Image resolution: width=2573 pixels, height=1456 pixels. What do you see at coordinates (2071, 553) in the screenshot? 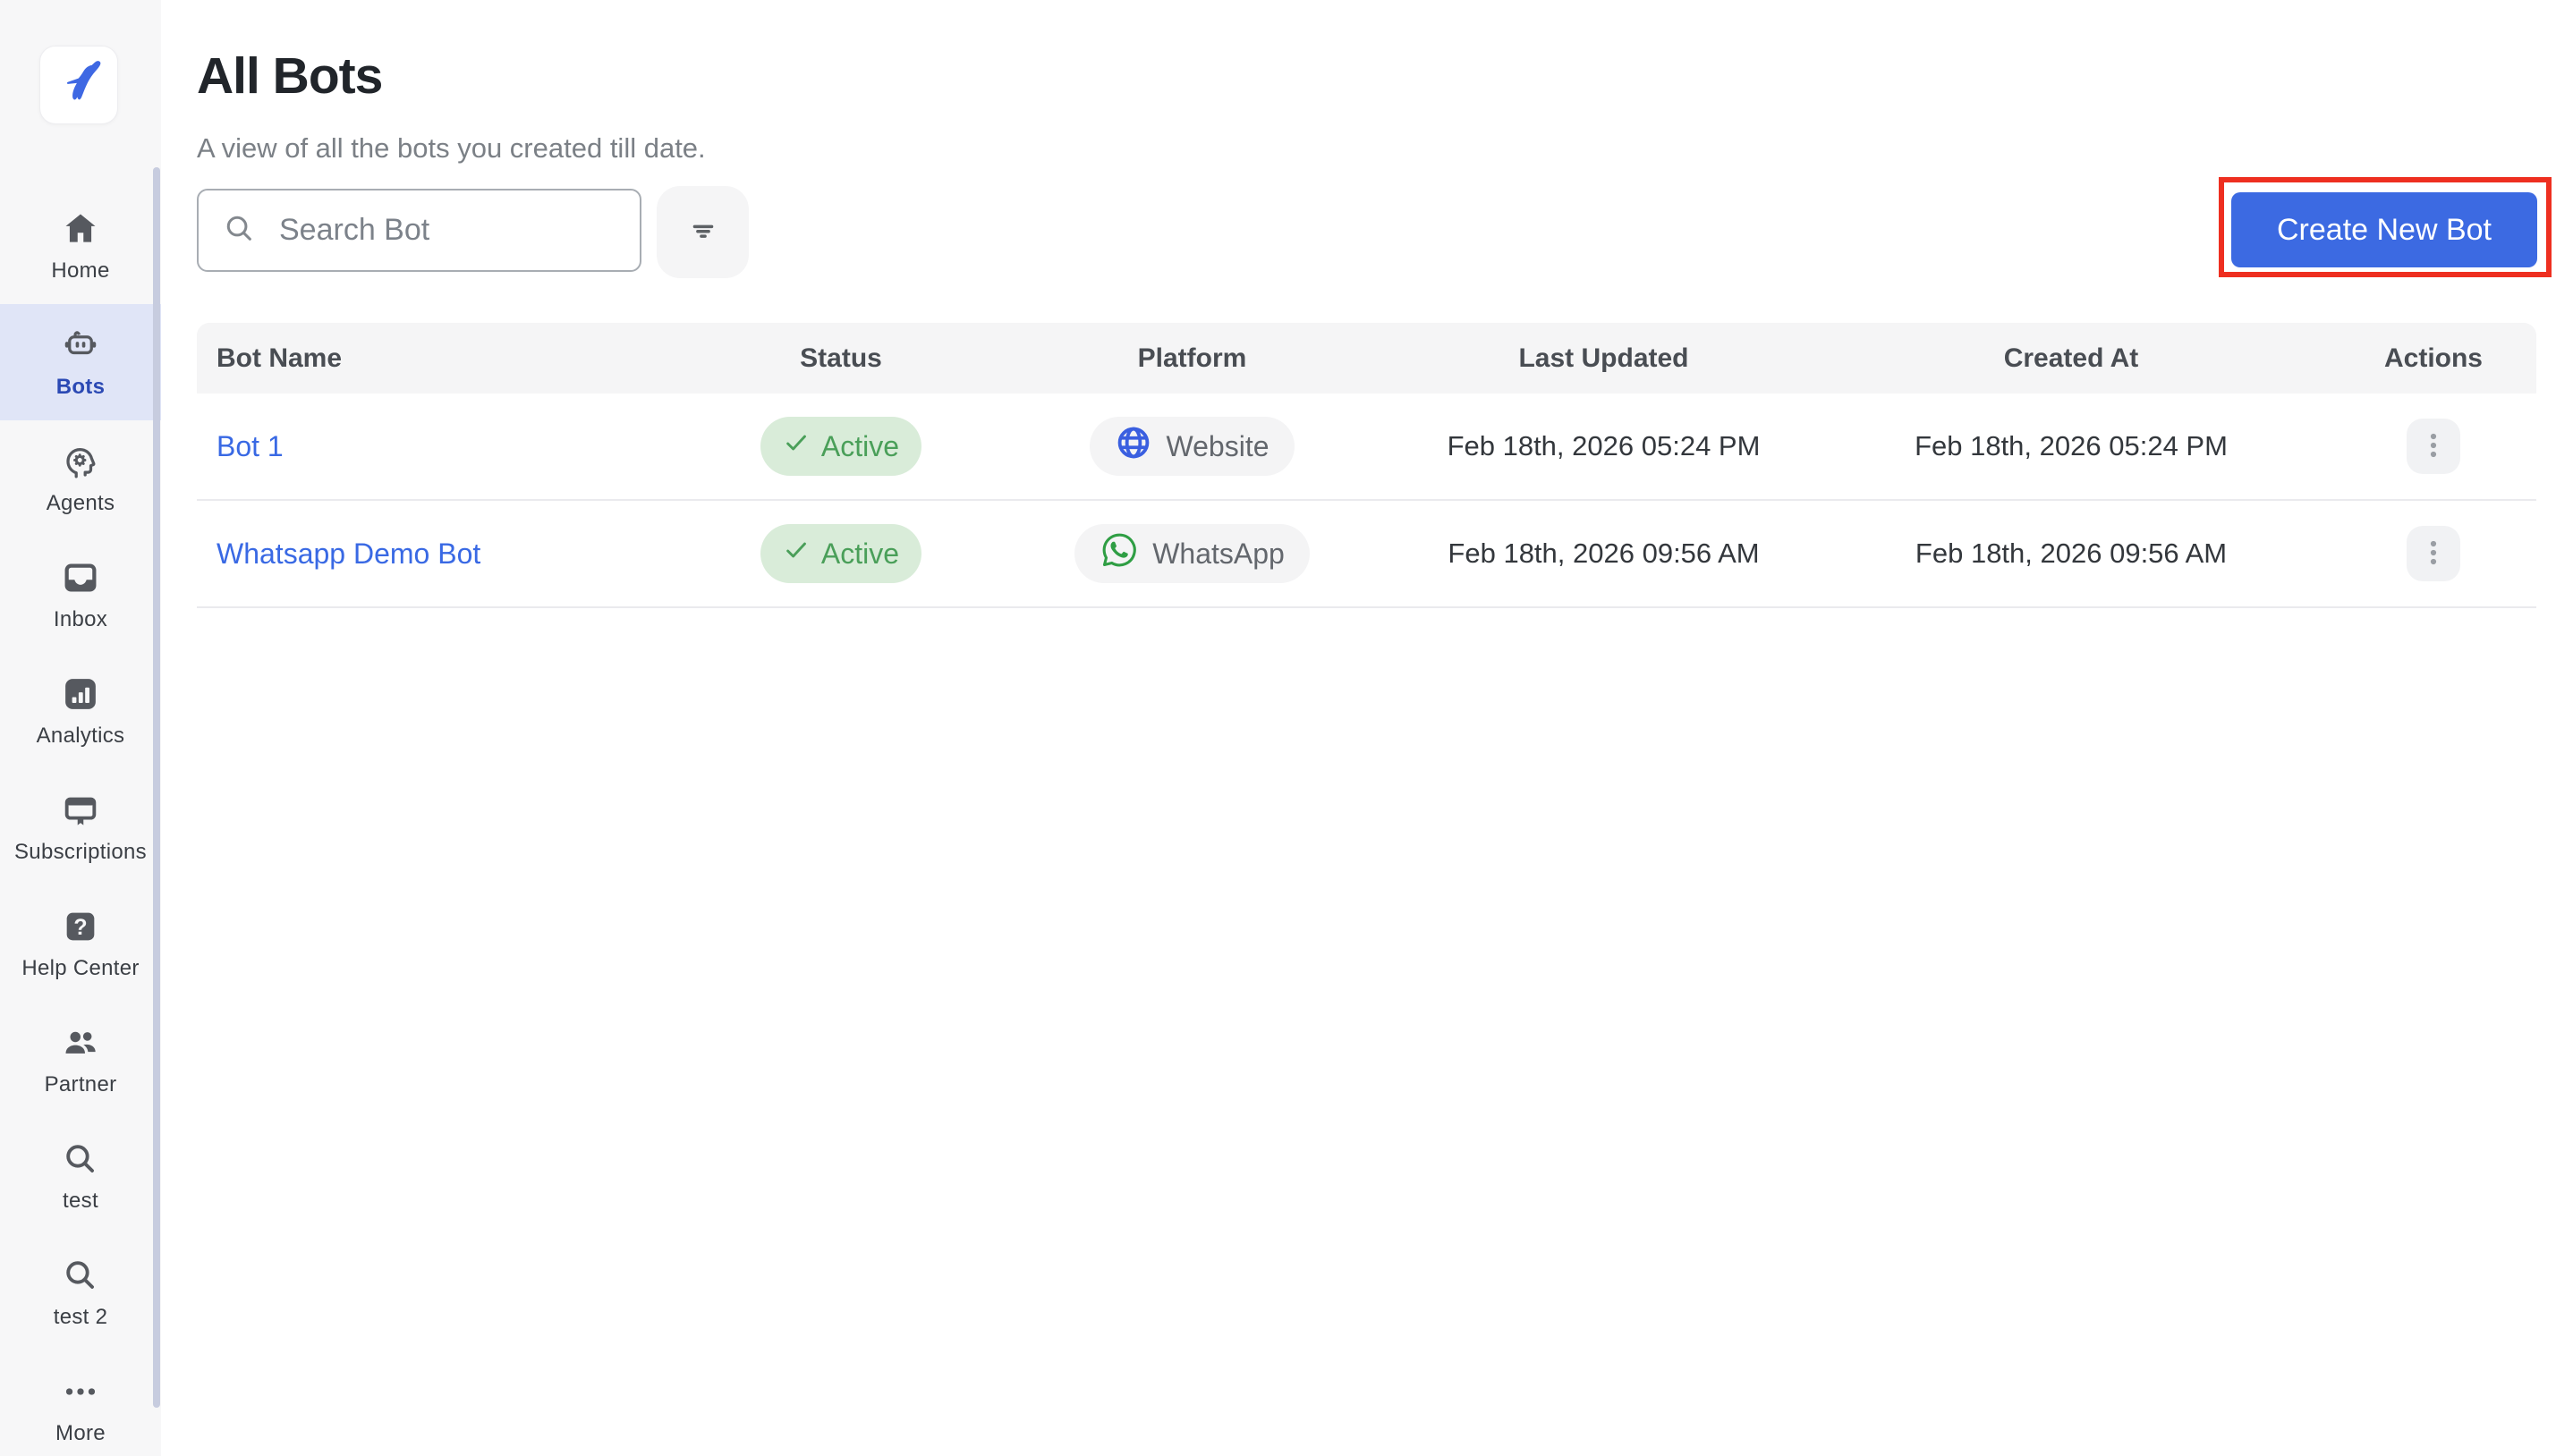
I see `created-at-cell: Feb 18th, 2026 09:56 AM` at bounding box center [2071, 553].